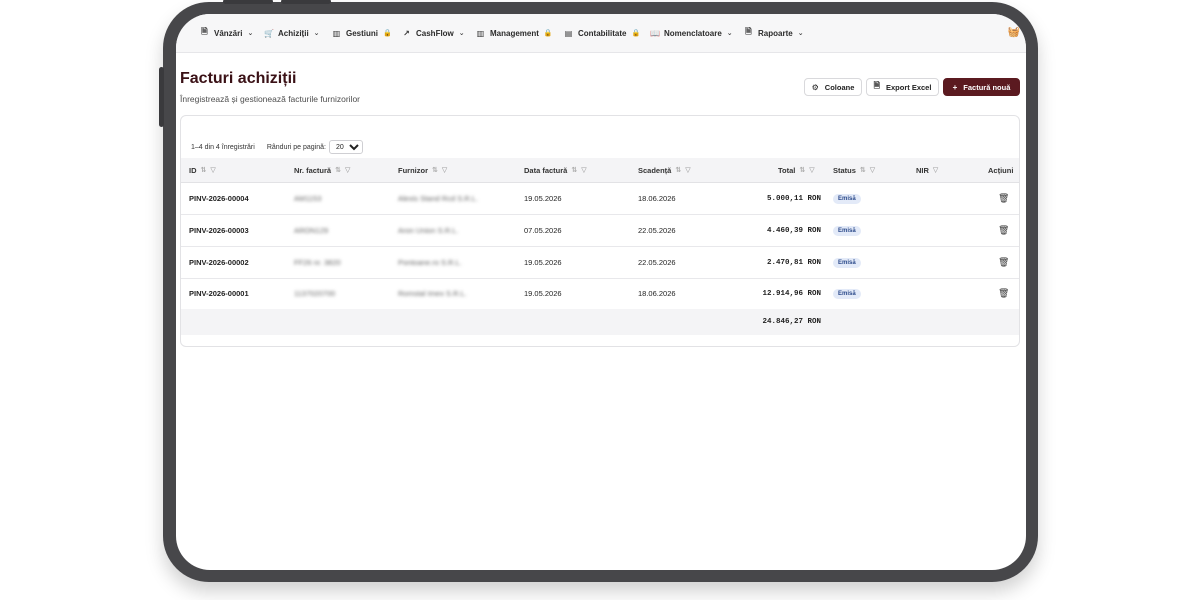 The height and width of the screenshot is (600, 1200). Describe the element at coordinates (219, 293) in the screenshot. I see `invoice-id: PINV-2026-00001` at that location.